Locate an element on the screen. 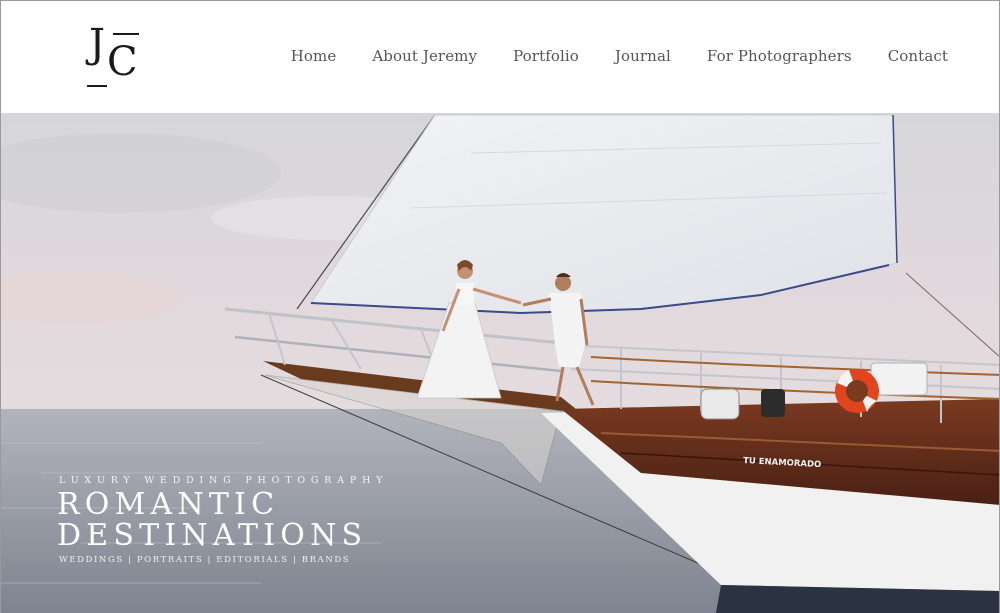 This screenshot has width=1000, height=613. deck-box is located at coordinates (899, 379).